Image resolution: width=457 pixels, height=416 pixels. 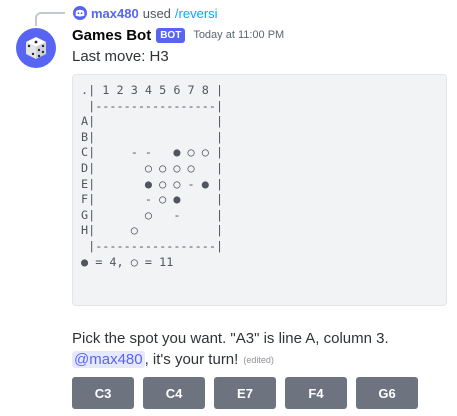 What do you see at coordinates (196, 13) in the screenshot?
I see `reply-command: /reversi` at bounding box center [196, 13].